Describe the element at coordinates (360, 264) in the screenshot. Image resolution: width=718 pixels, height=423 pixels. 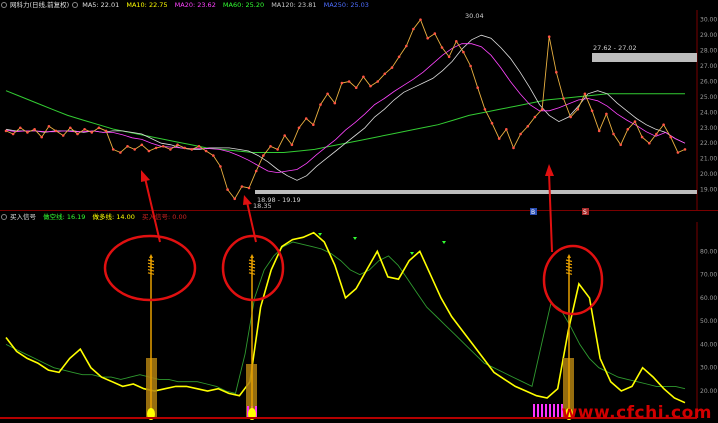
I see `signal-springs` at that location.